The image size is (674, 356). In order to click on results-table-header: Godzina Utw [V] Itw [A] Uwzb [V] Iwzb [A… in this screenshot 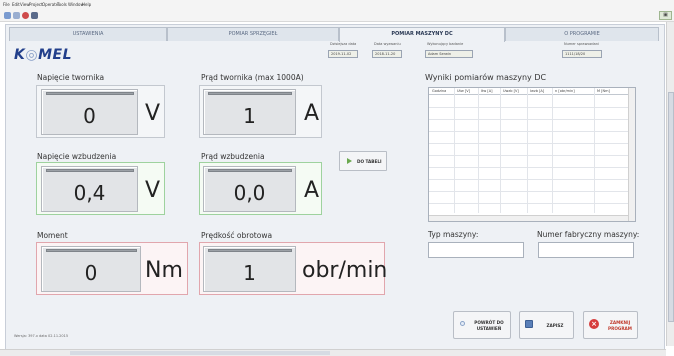, I will do `click(529, 91)`.